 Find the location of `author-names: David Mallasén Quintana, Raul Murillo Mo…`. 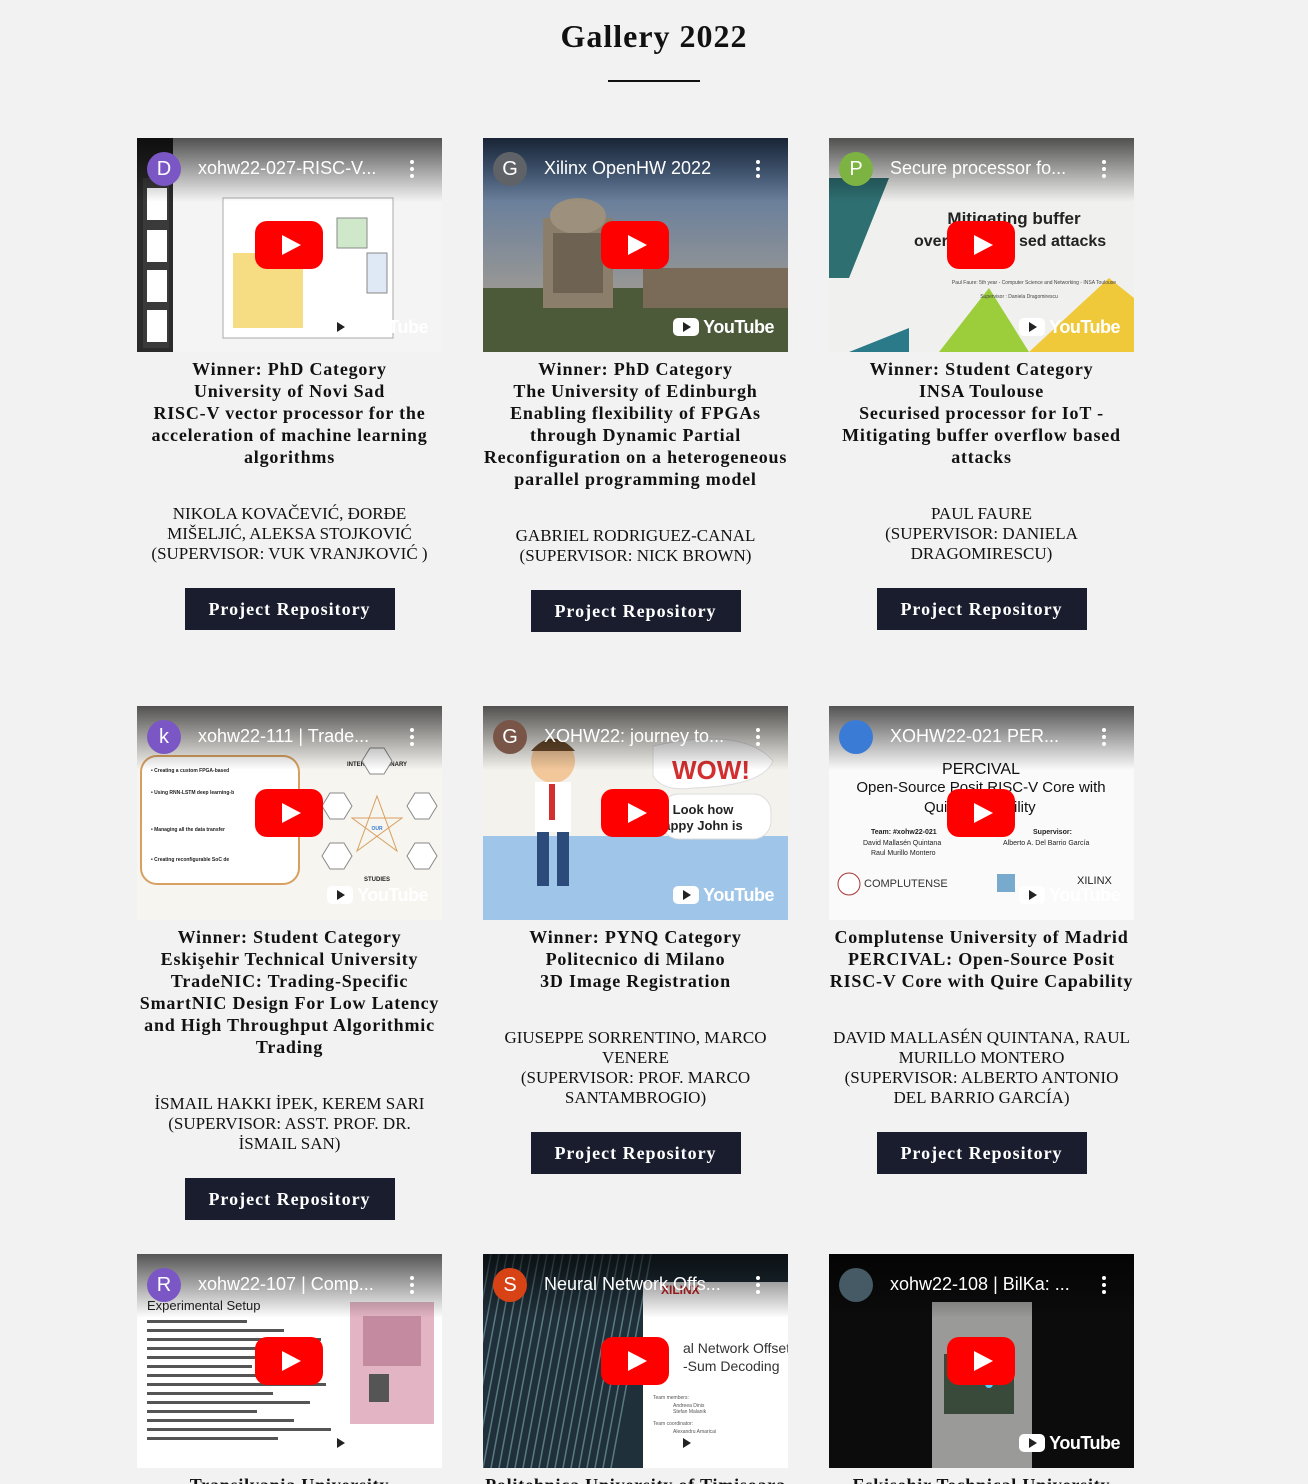

author-names: David Mallasén Quintana, Raul Murillo Mo… is located at coordinates (981, 1047).